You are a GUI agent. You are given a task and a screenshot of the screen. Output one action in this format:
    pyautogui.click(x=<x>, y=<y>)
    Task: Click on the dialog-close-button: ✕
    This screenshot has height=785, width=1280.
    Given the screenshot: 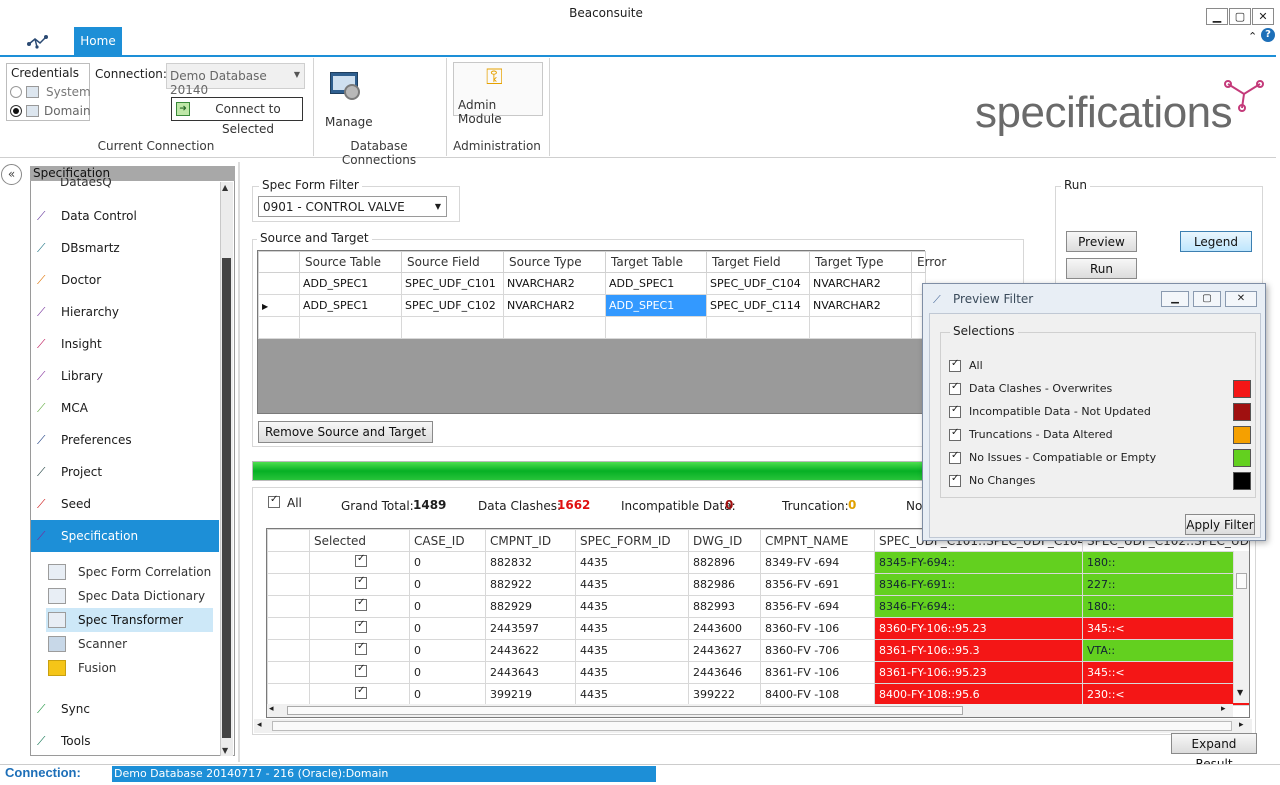 What is the action you would take?
    pyautogui.click(x=1241, y=299)
    